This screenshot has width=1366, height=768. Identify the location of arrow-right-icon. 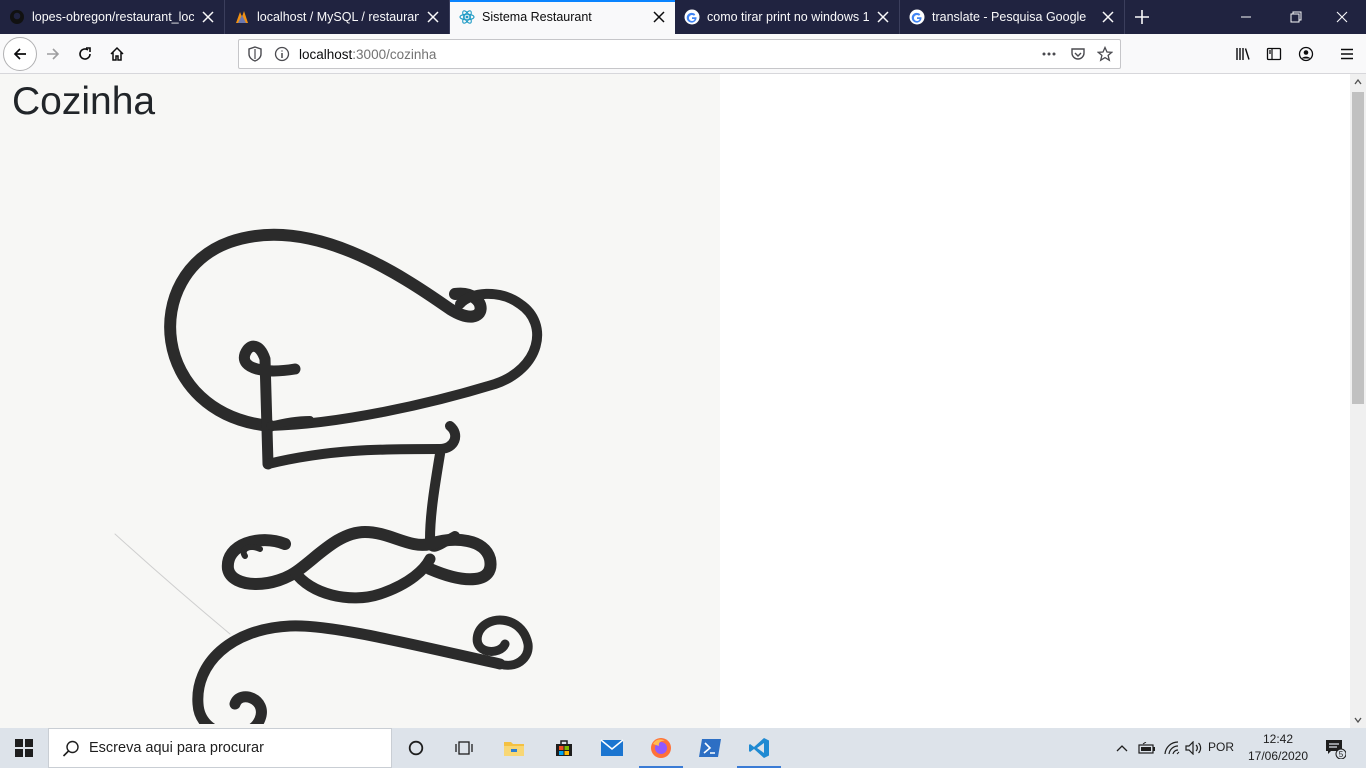
(53, 54).